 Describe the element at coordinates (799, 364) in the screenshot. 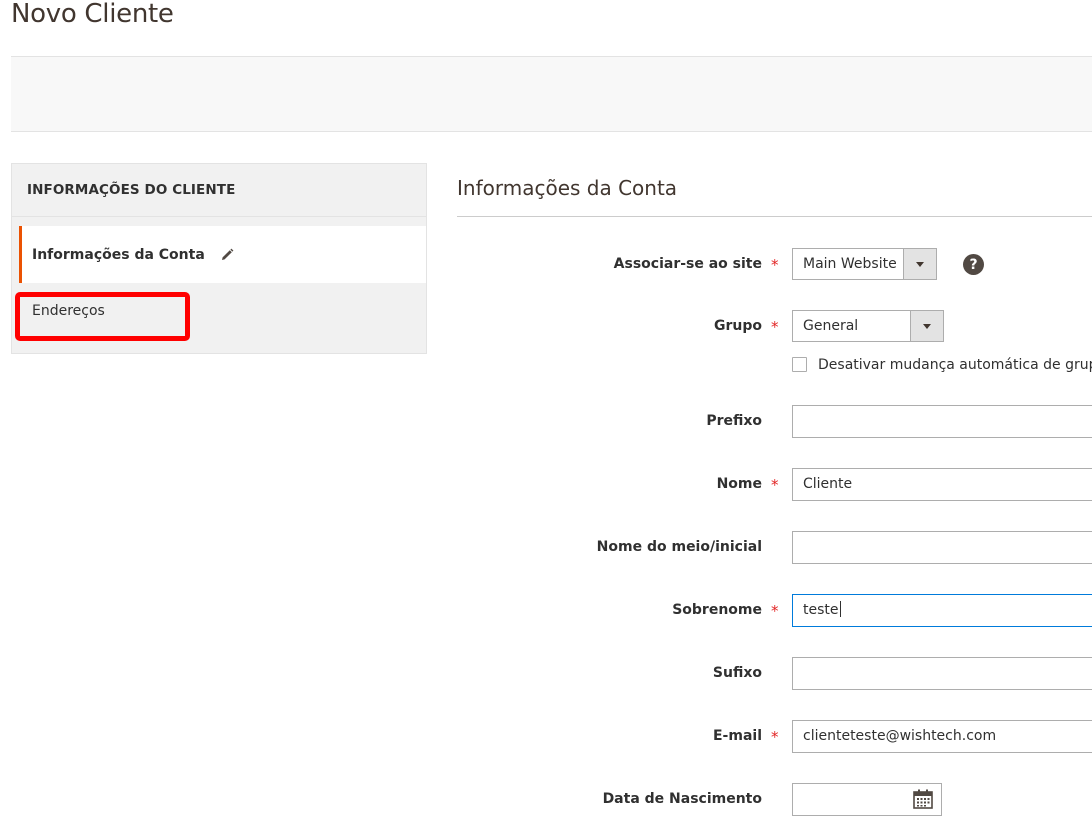

I see `disable-auto-group-checkbox` at that location.